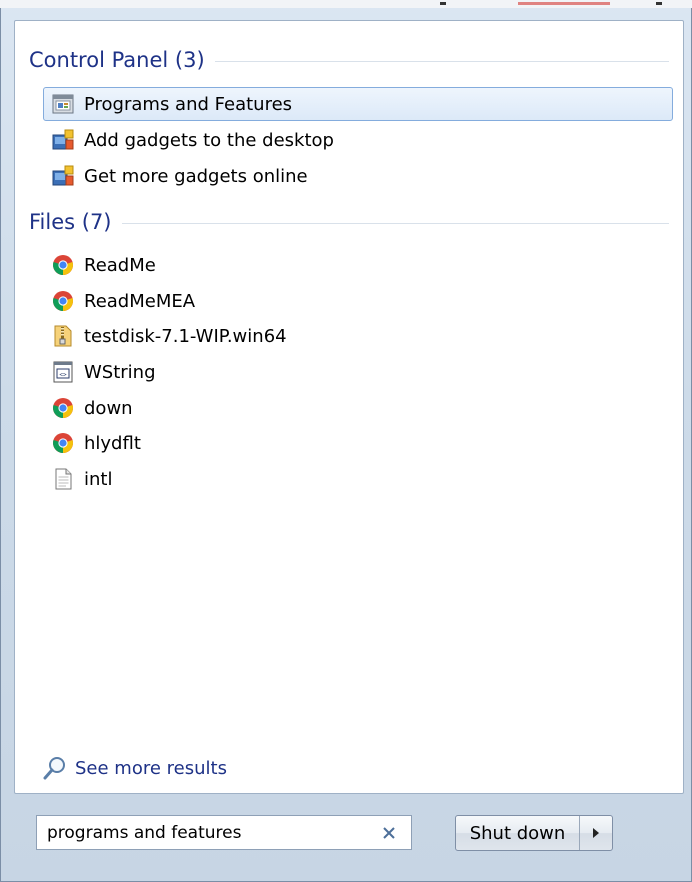 The width and height of the screenshot is (692, 882). I want to click on shutdown-split-button: Shut down, so click(534, 833).